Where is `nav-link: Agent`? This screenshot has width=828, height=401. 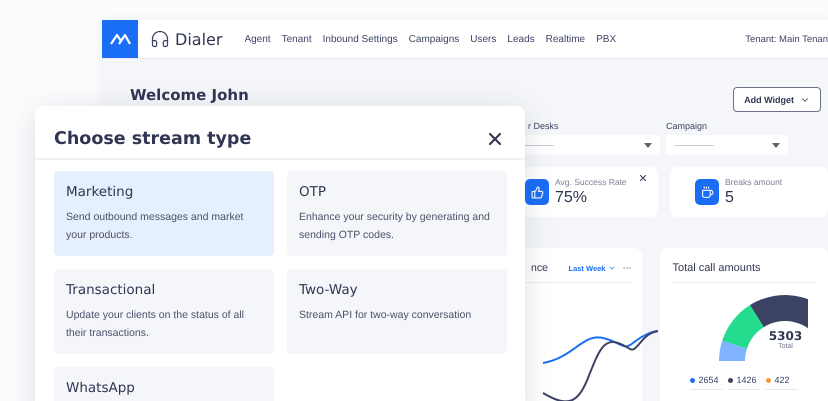
nav-link: Agent is located at coordinates (257, 39).